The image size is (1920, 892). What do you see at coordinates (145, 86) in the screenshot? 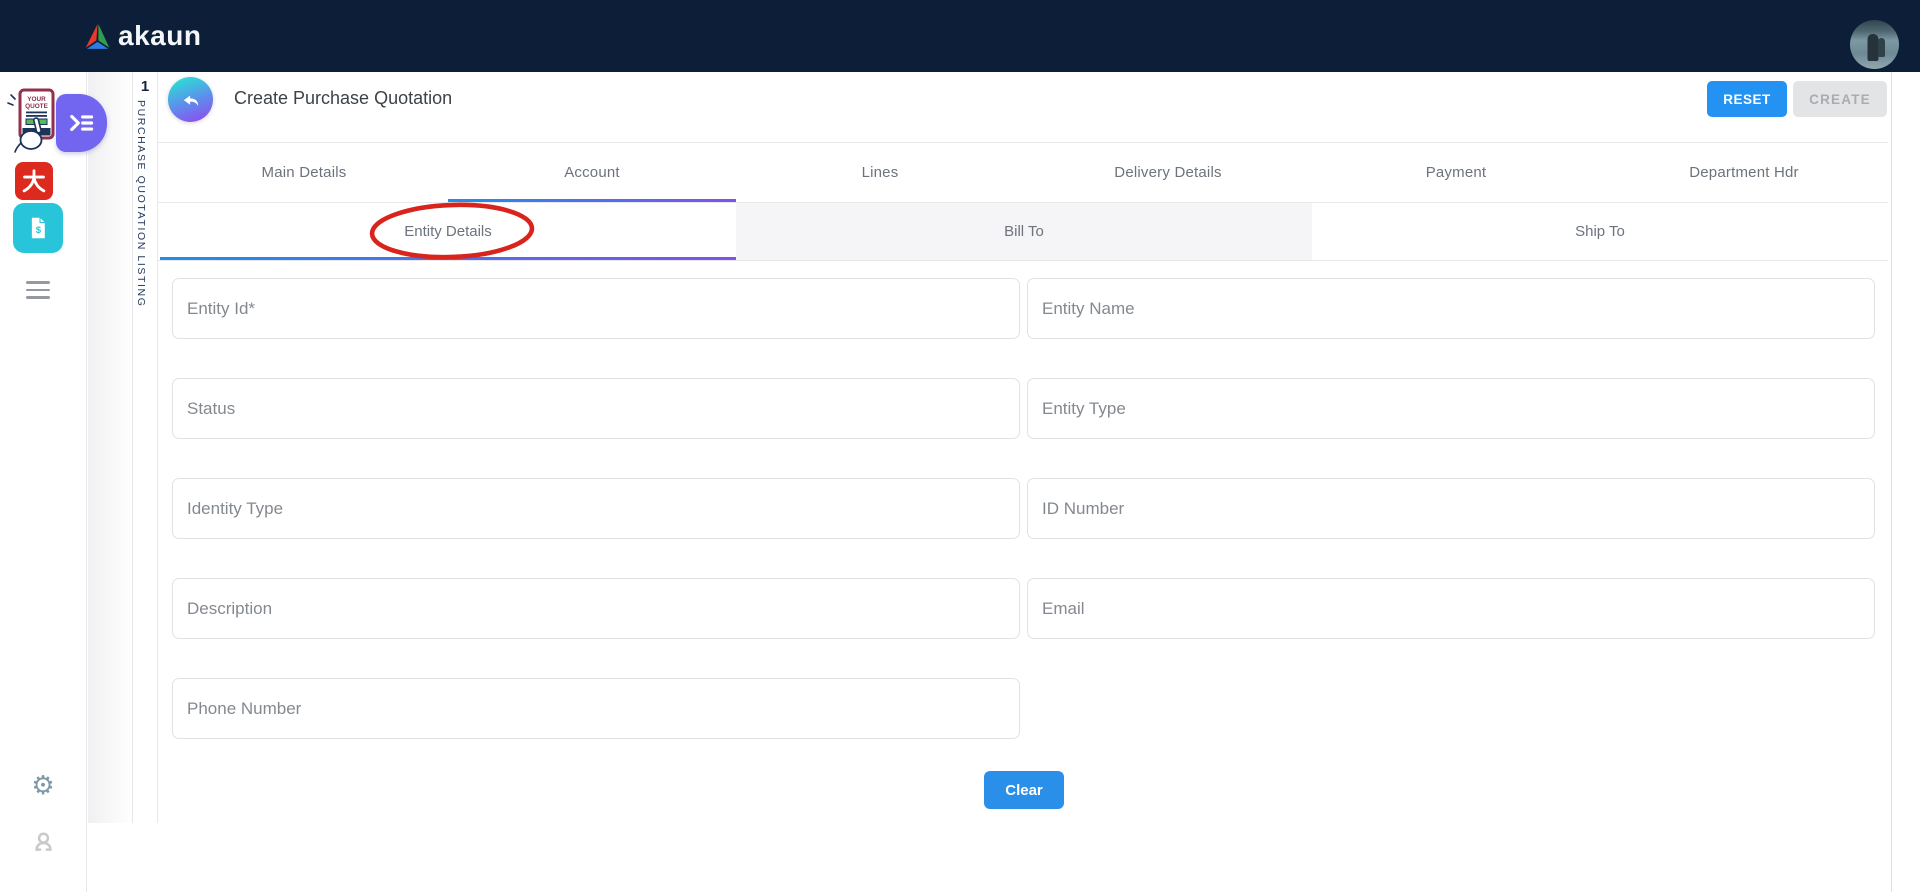
I see `listing-index: 1` at bounding box center [145, 86].